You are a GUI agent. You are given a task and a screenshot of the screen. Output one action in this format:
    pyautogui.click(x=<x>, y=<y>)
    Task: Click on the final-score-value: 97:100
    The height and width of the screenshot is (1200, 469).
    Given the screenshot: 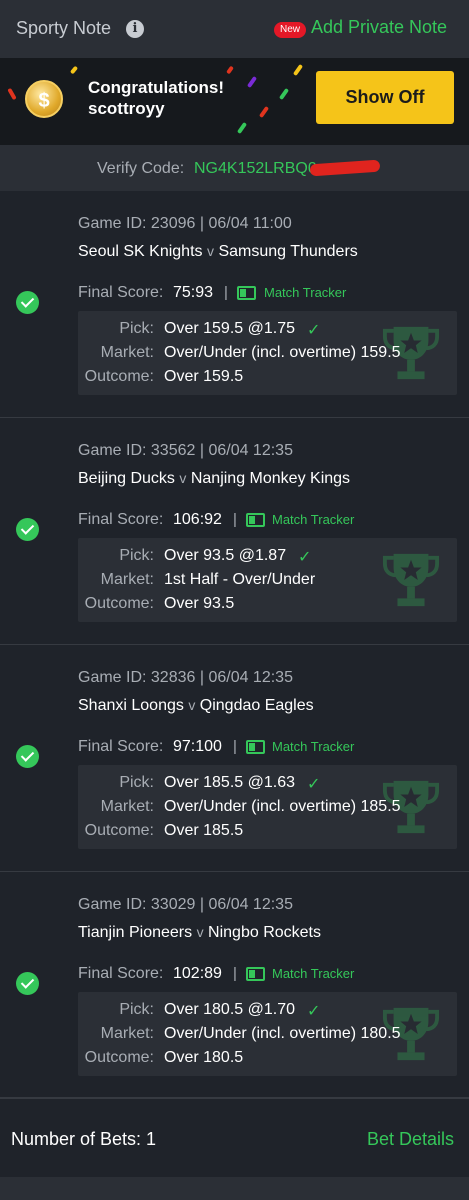 What is the action you would take?
    pyautogui.click(x=197, y=746)
    